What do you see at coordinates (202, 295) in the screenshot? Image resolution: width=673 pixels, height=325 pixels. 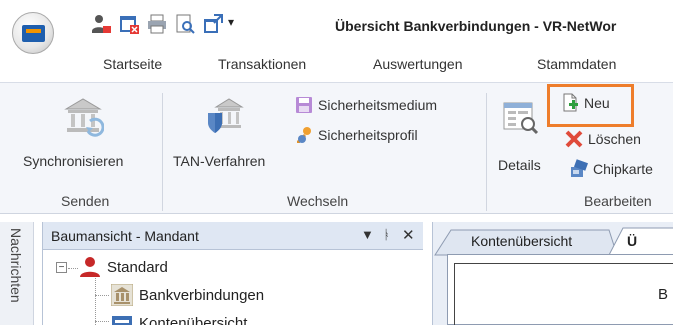 I see `tree-node-label: Bankverbindungen` at bounding box center [202, 295].